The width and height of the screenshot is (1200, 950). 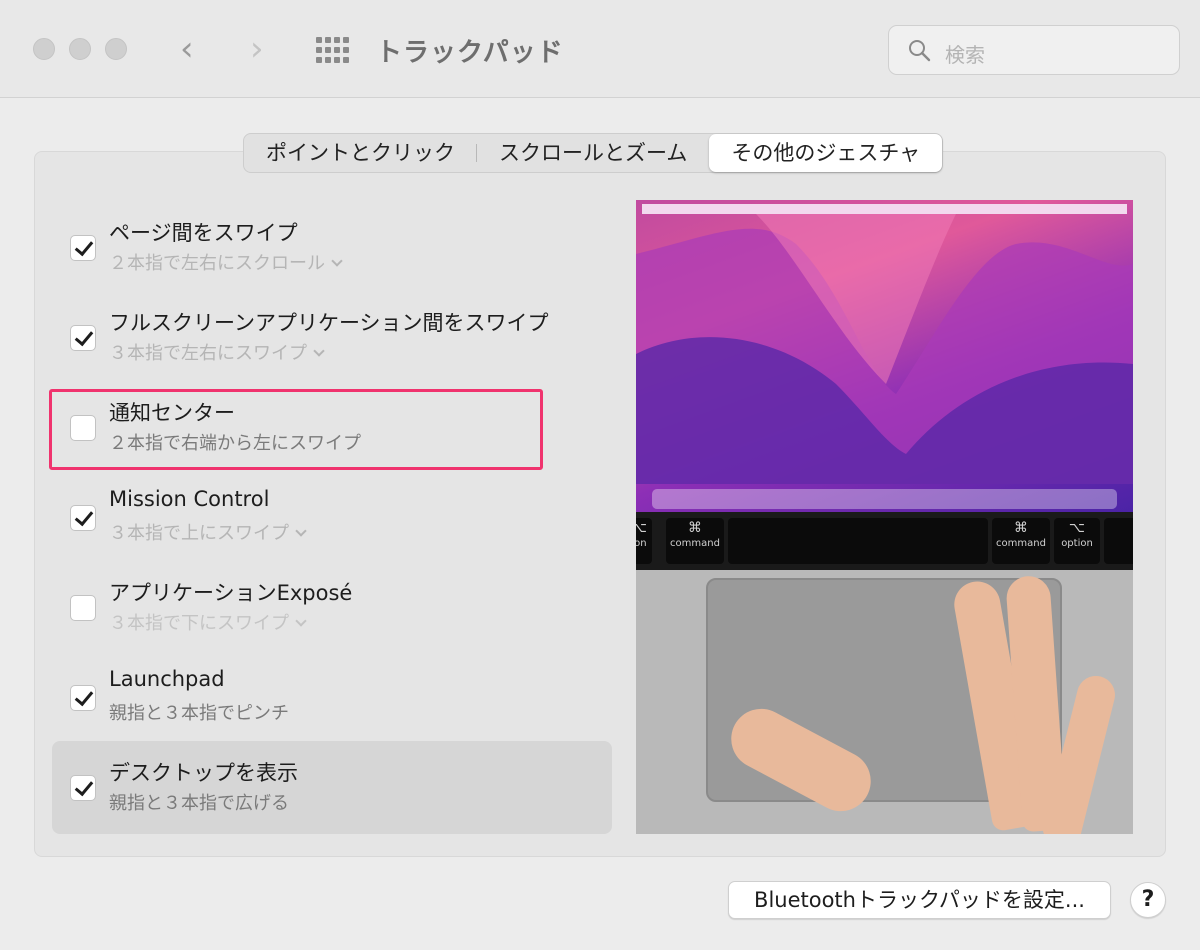 What do you see at coordinates (332, 787) in the screenshot?
I see `gesture-row-show-desktop: デスクトップを表示 親指と３本指で広げる` at bounding box center [332, 787].